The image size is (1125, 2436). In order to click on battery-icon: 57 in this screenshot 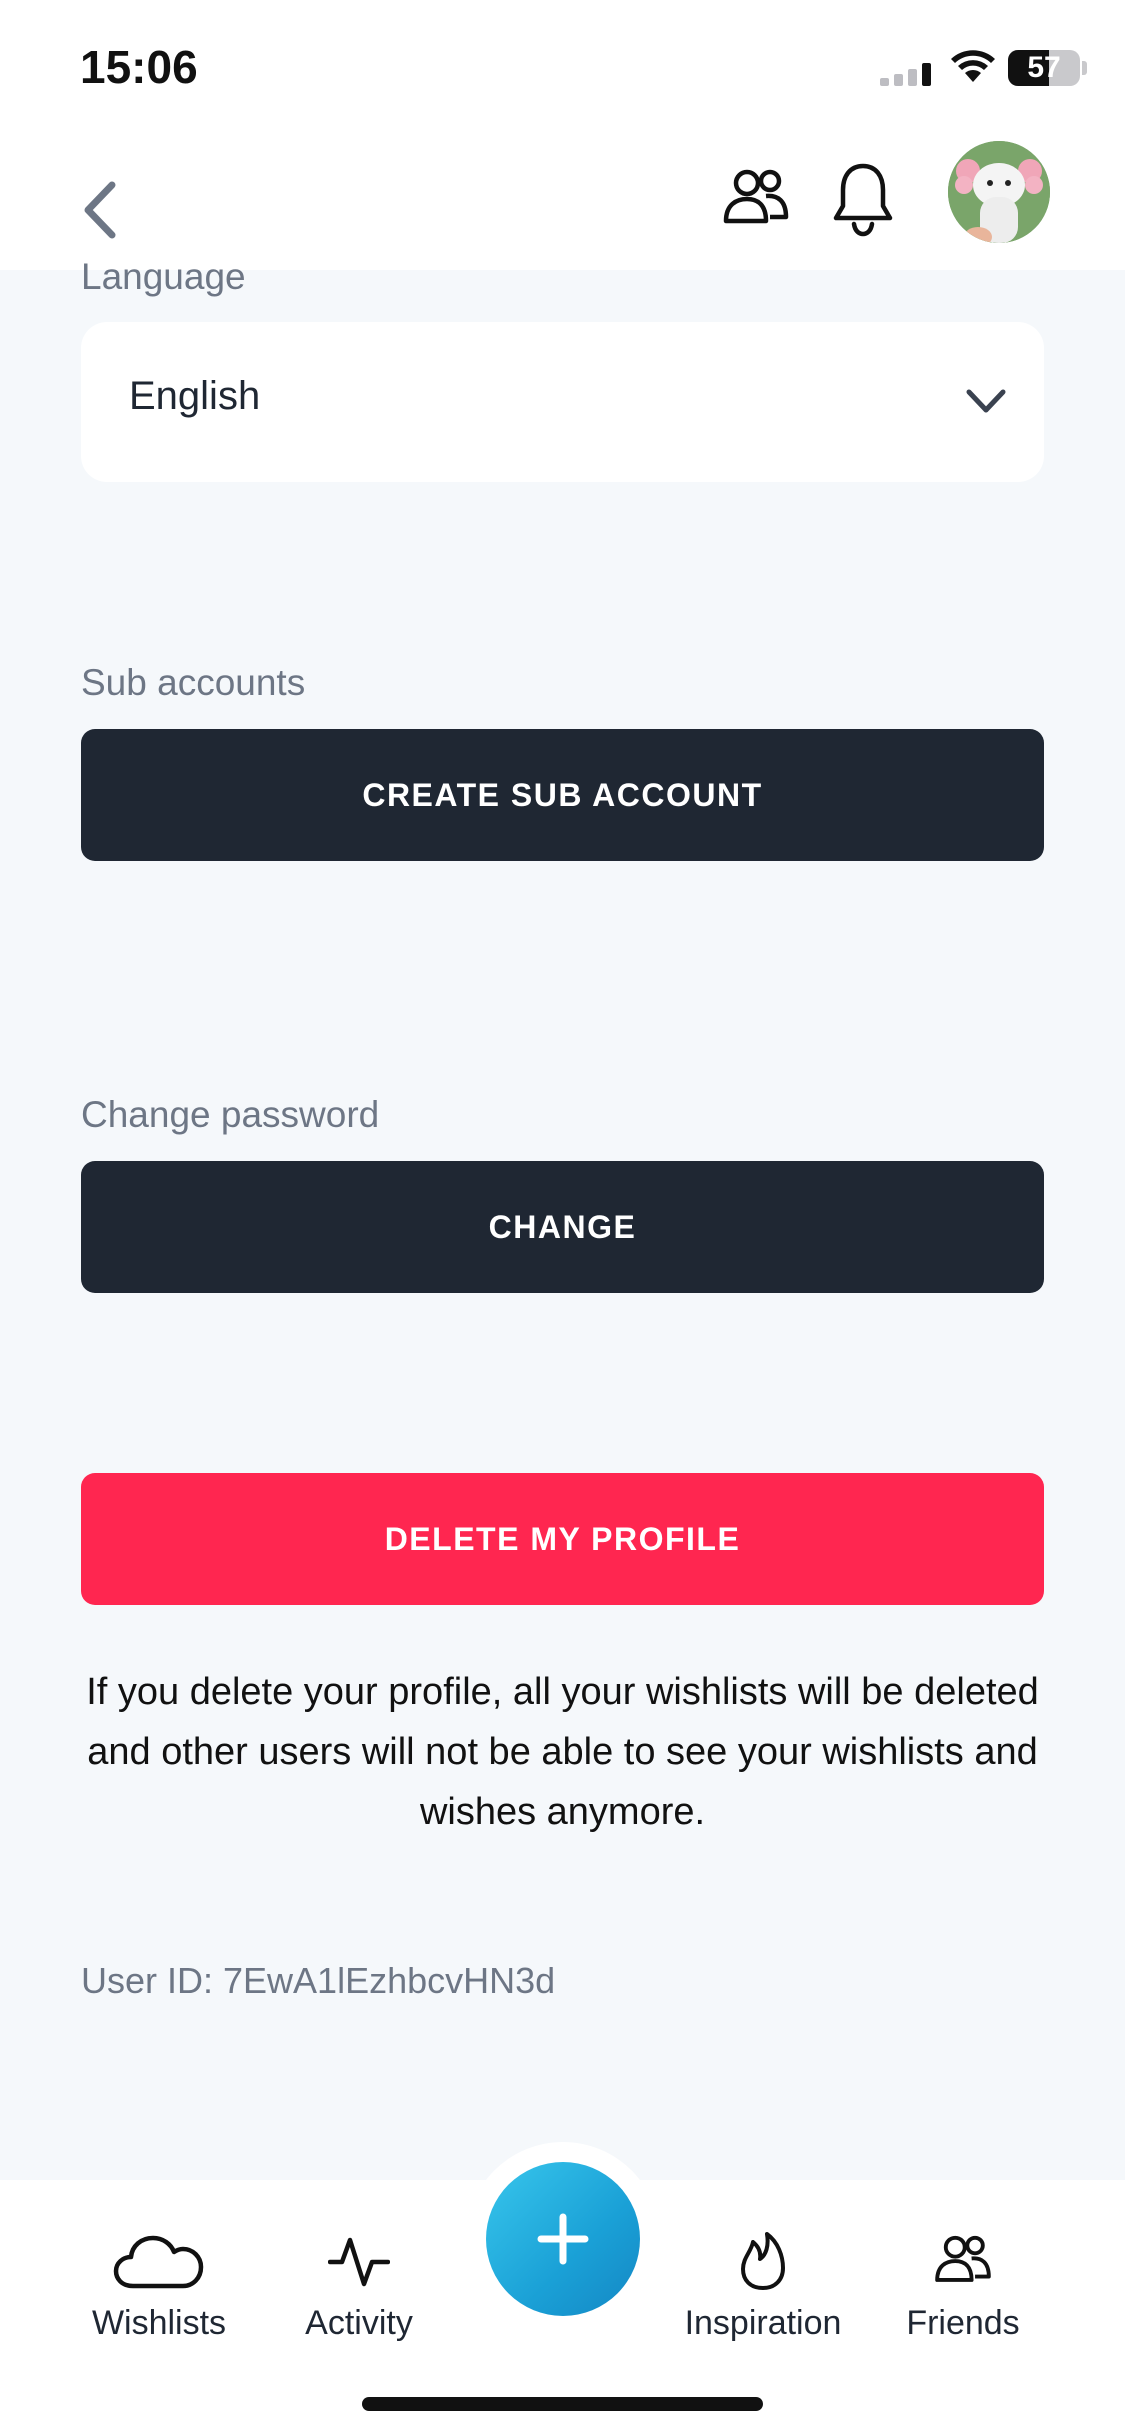, I will do `click(1044, 68)`.